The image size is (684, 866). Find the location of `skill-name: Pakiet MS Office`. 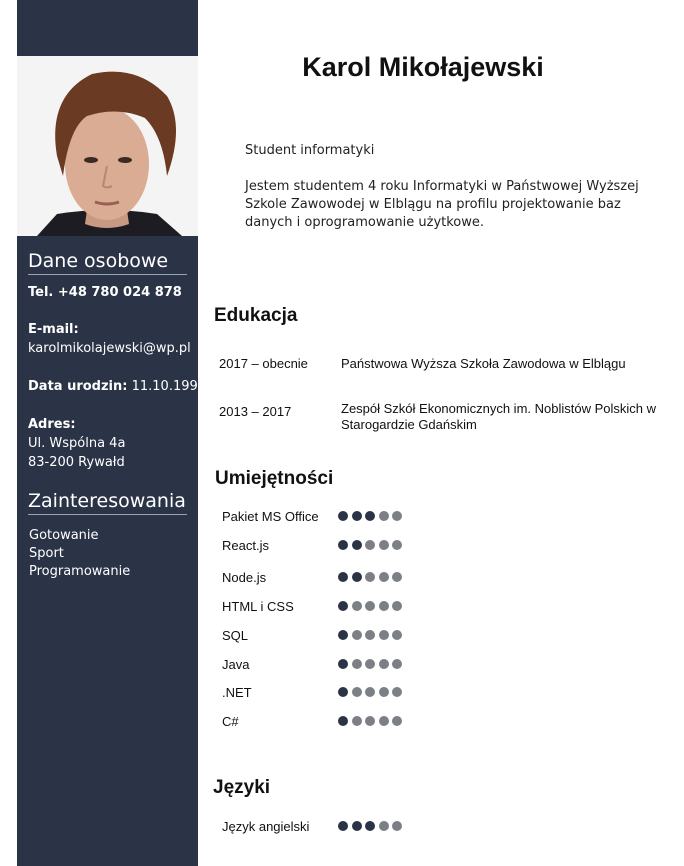

skill-name: Pakiet MS Office is located at coordinates (270, 516).